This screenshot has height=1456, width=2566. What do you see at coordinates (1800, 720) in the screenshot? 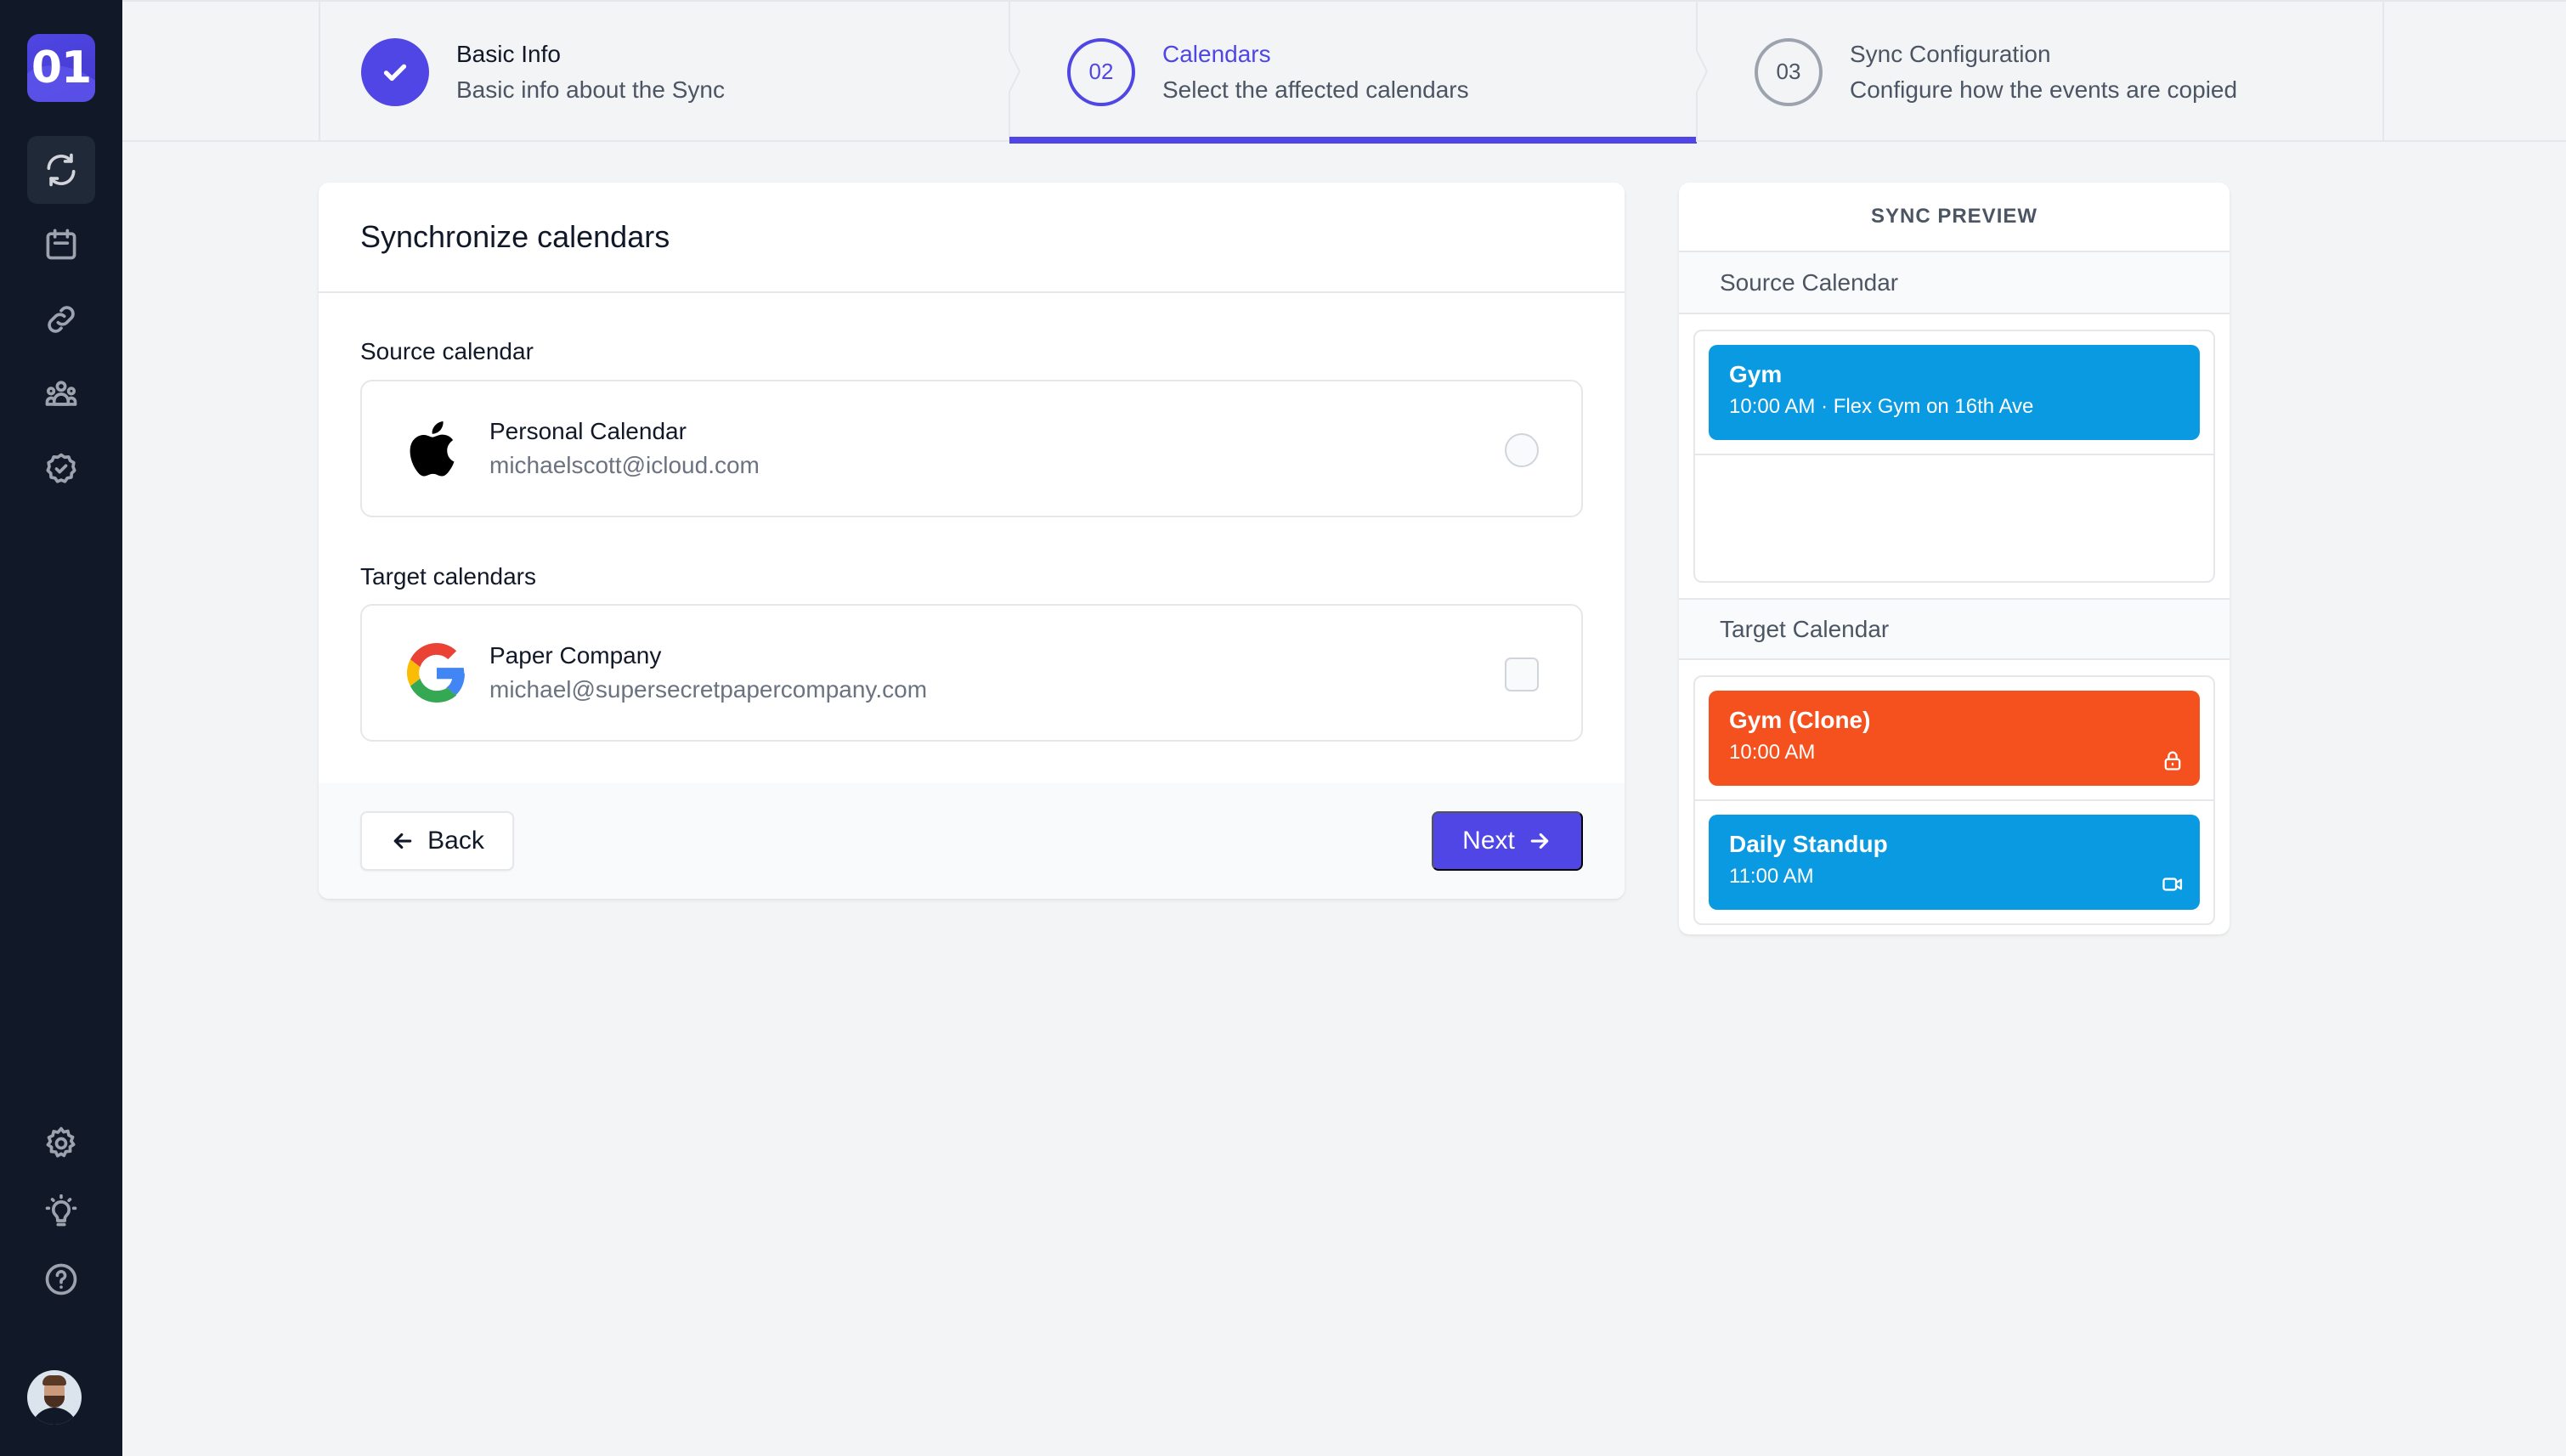
I see `event-title: Gym (Clone)` at bounding box center [1800, 720].